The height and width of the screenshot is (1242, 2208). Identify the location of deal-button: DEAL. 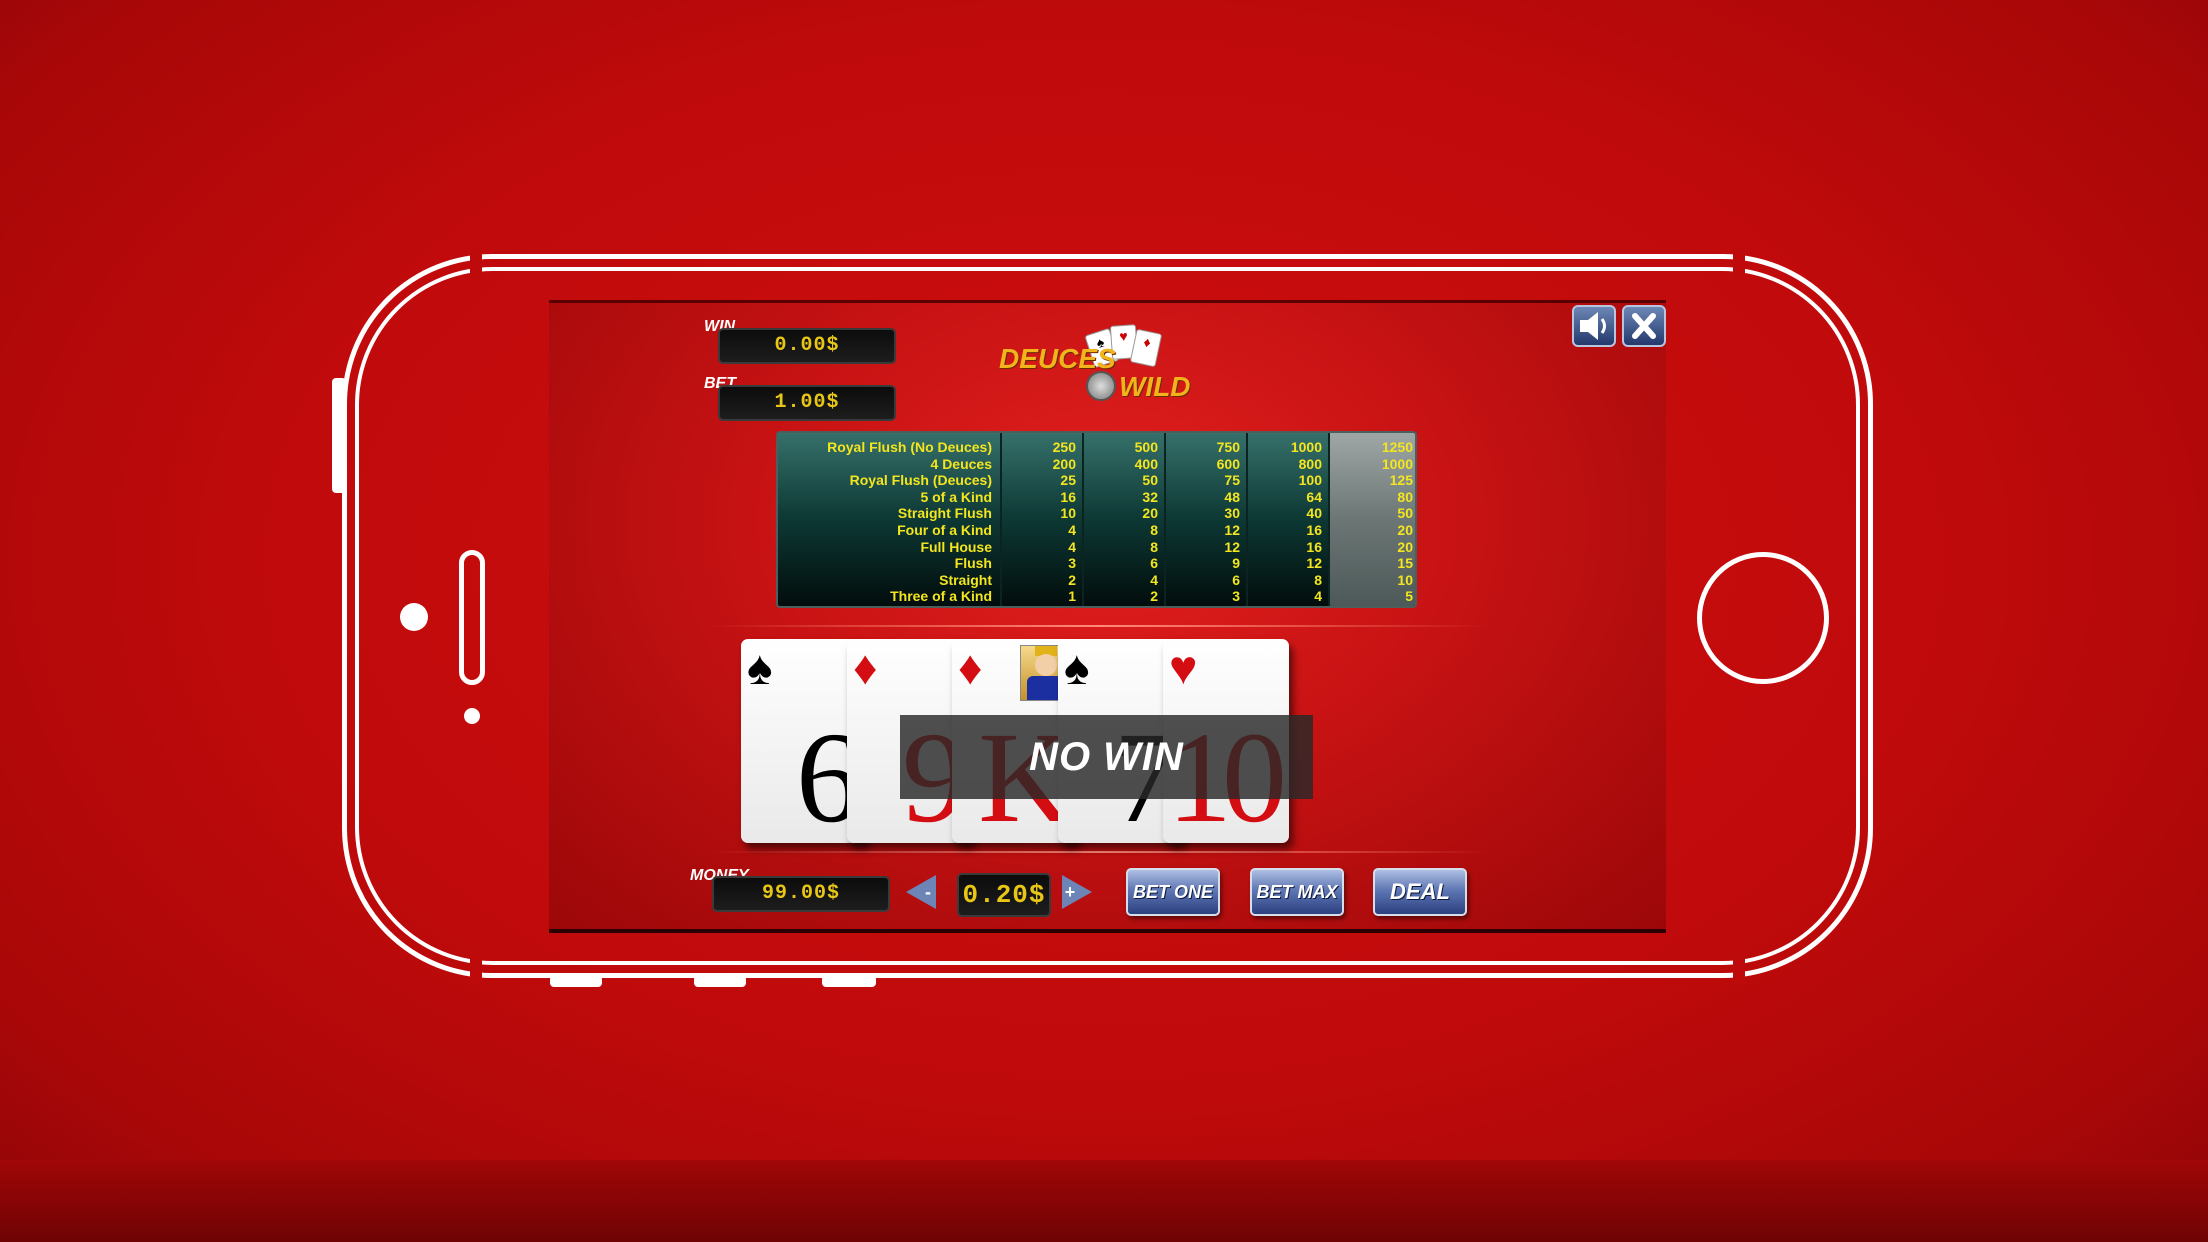
(1420, 892).